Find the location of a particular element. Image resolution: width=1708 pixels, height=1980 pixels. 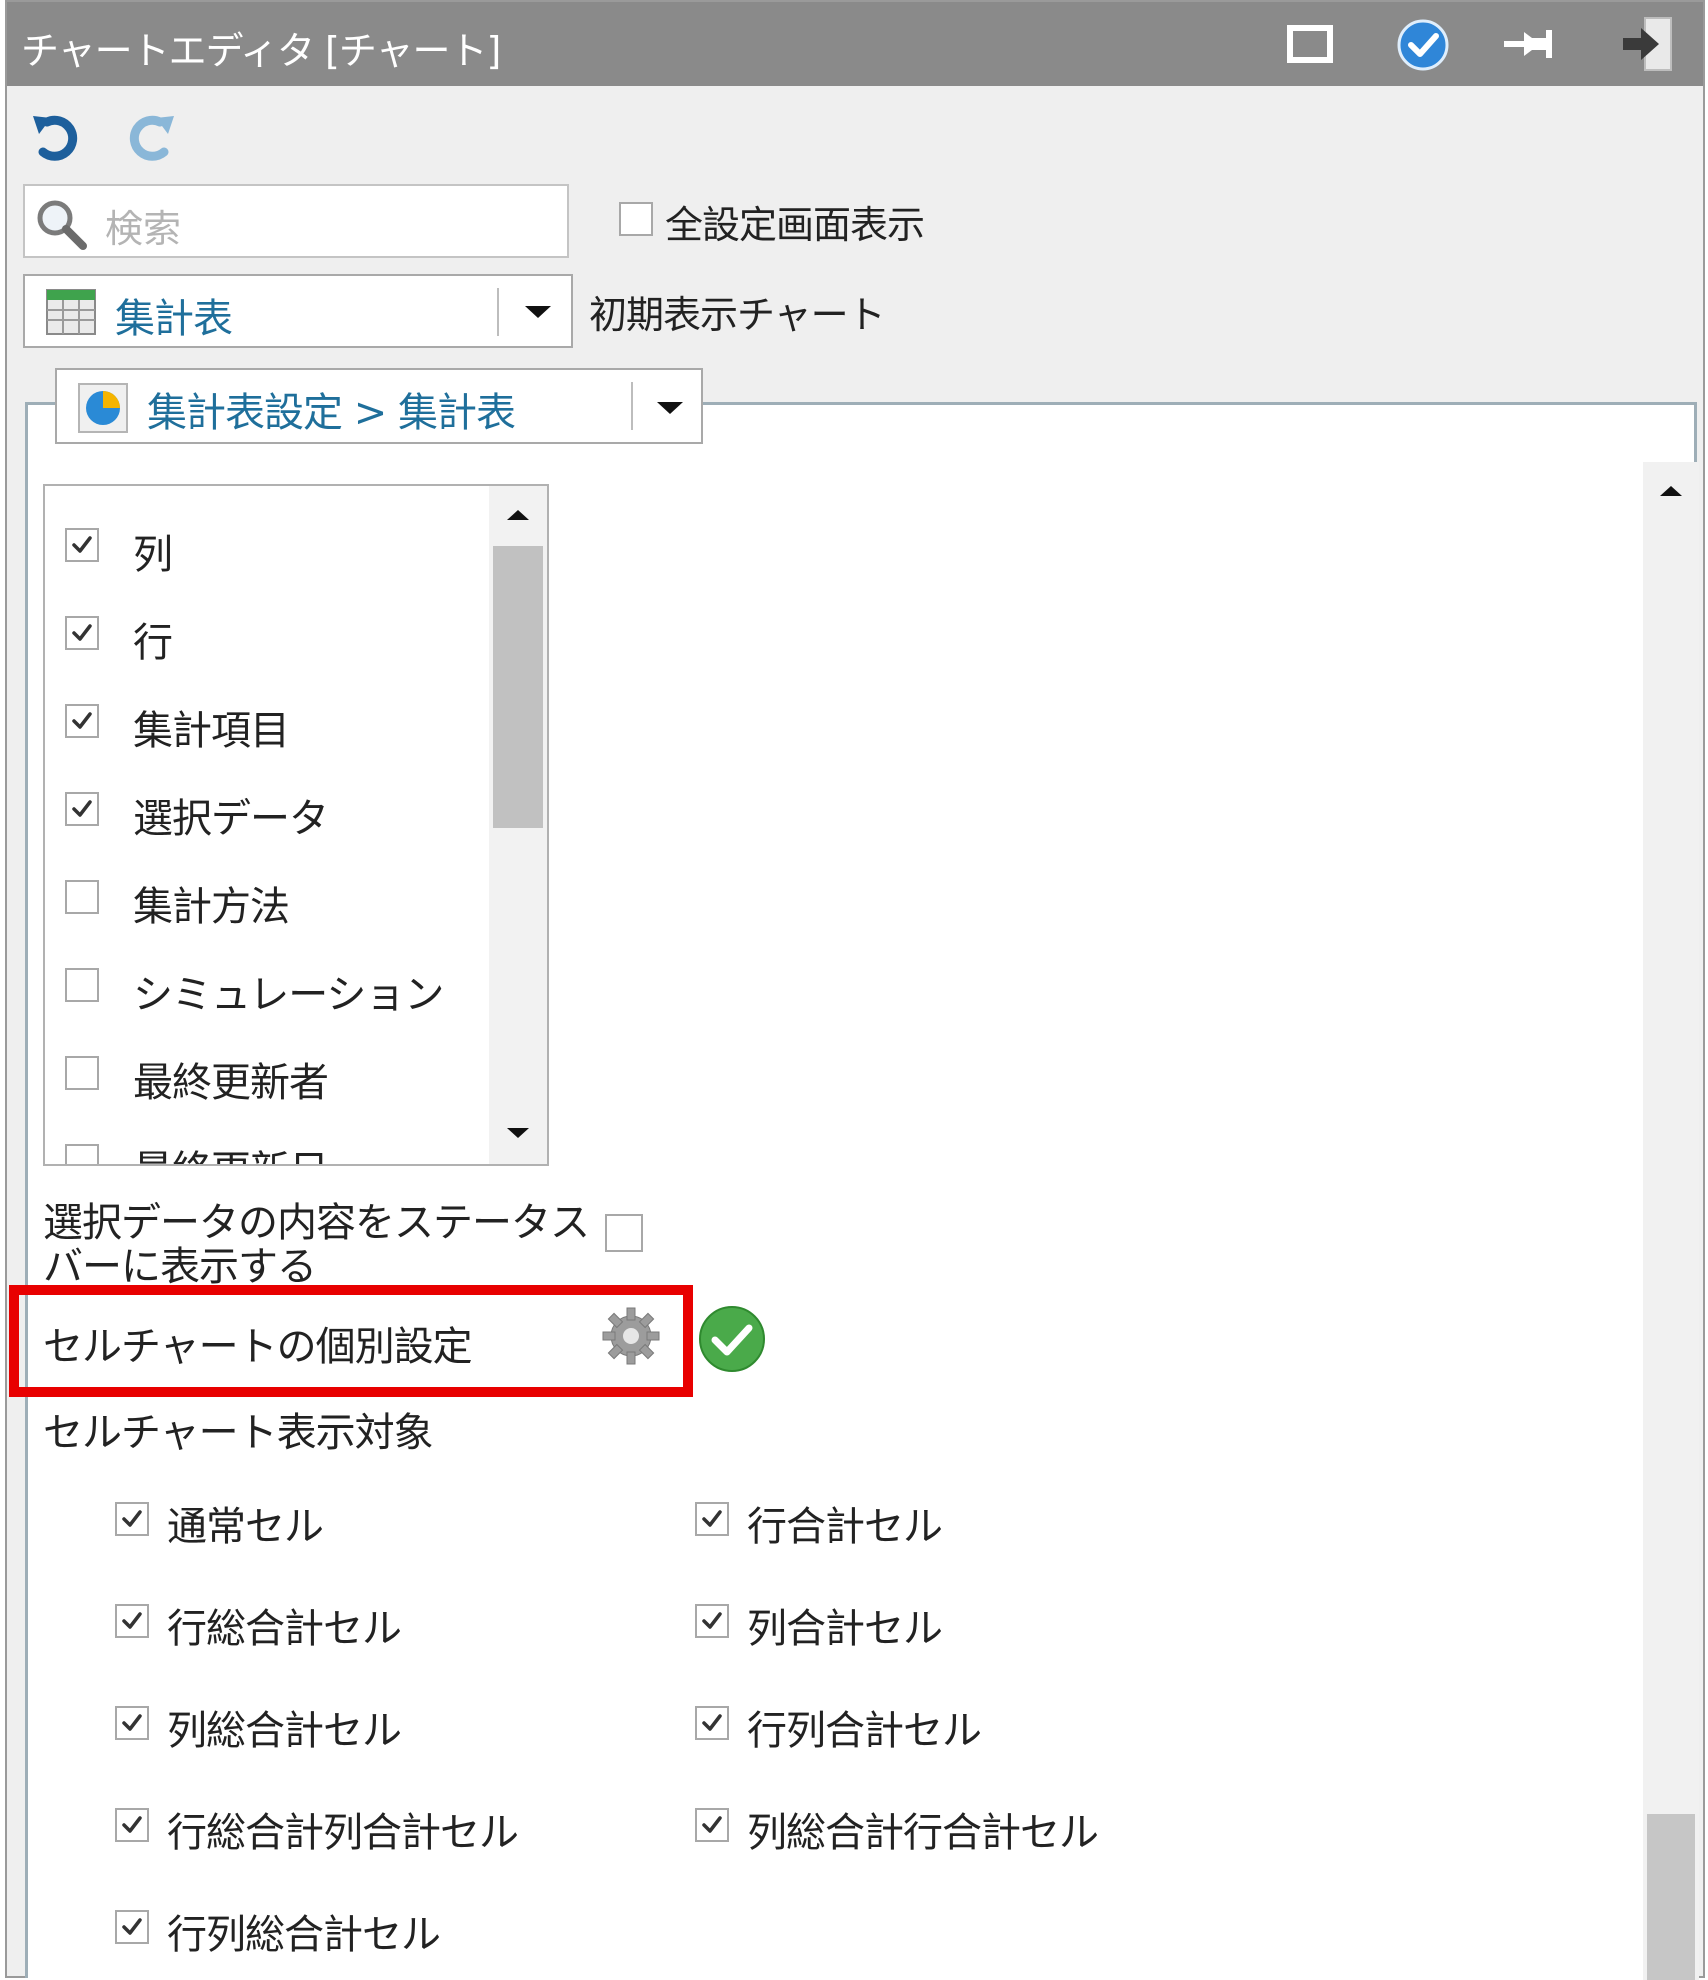

show-all-settings-label: 全設定画面表示 is located at coordinates (795, 225).